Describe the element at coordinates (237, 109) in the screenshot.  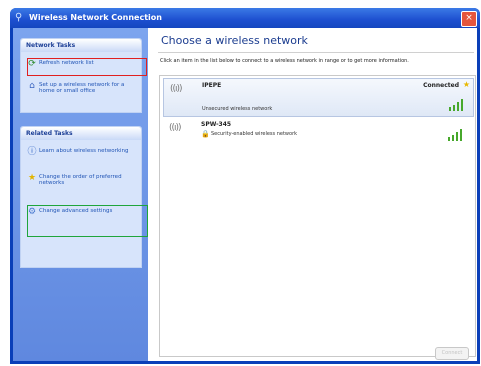
I see `network-description: Unsecured wireless network` at that location.